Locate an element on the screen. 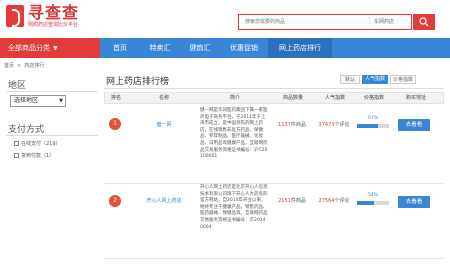 This screenshot has height=268, width=450. product-count-number: 2151 is located at coordinates (284, 201).